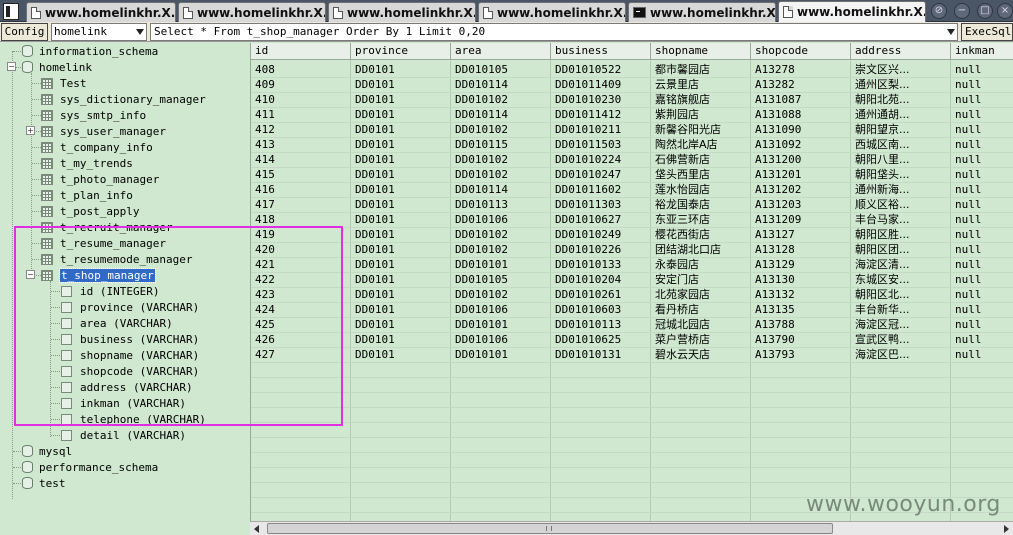  I want to click on grid-cell-shopcode: A13135, so click(801, 309).